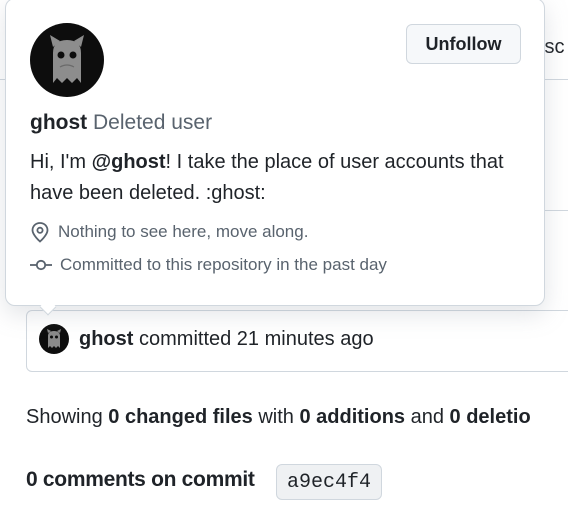  What do you see at coordinates (67, 417) in the screenshot?
I see `summary-text: Showing` at bounding box center [67, 417].